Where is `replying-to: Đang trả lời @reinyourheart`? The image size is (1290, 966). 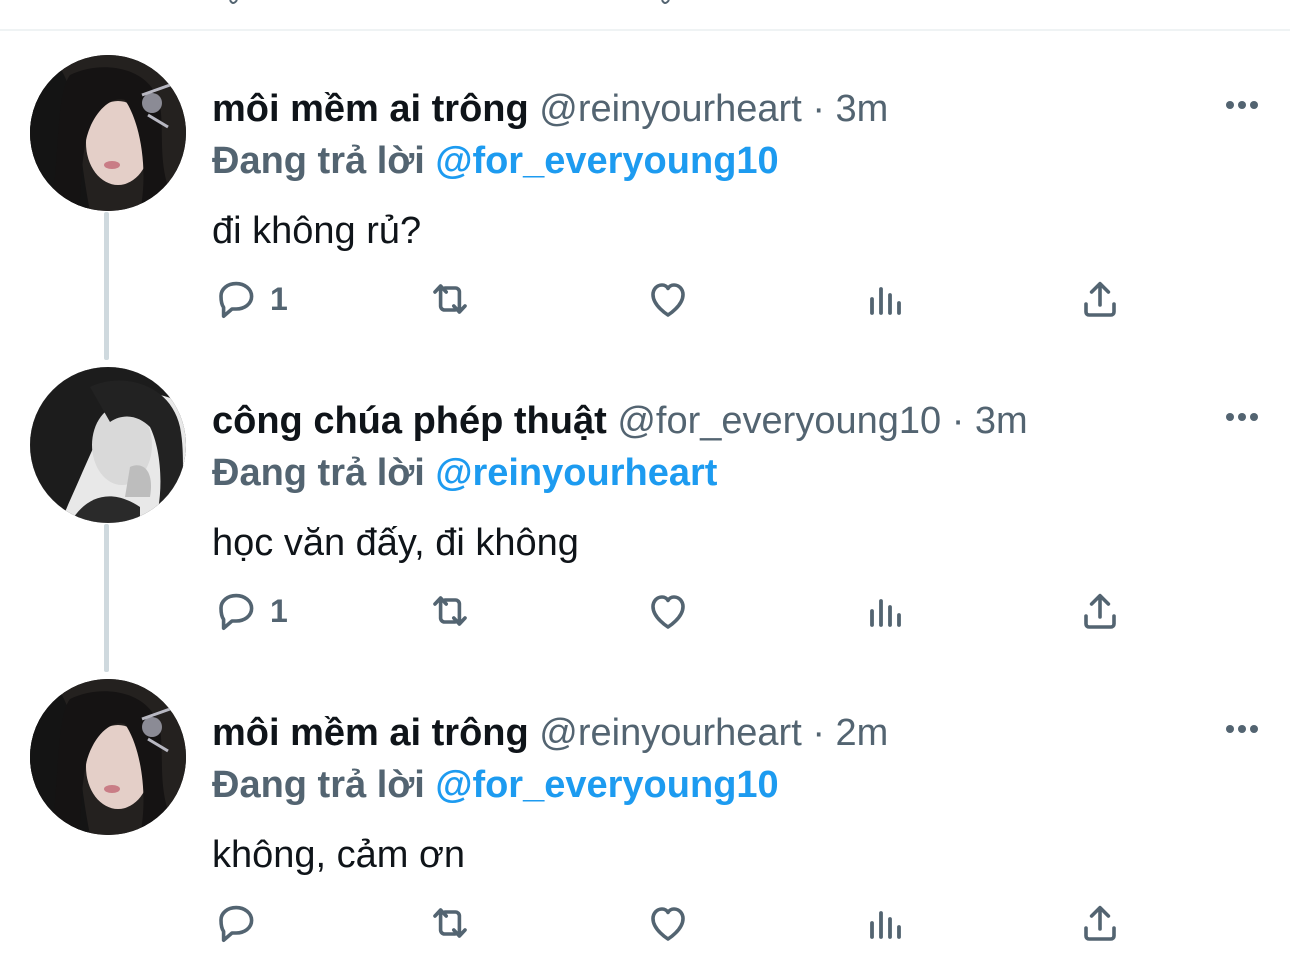 replying-to: Đang trả lời @reinyourheart is located at coordinates (464, 473).